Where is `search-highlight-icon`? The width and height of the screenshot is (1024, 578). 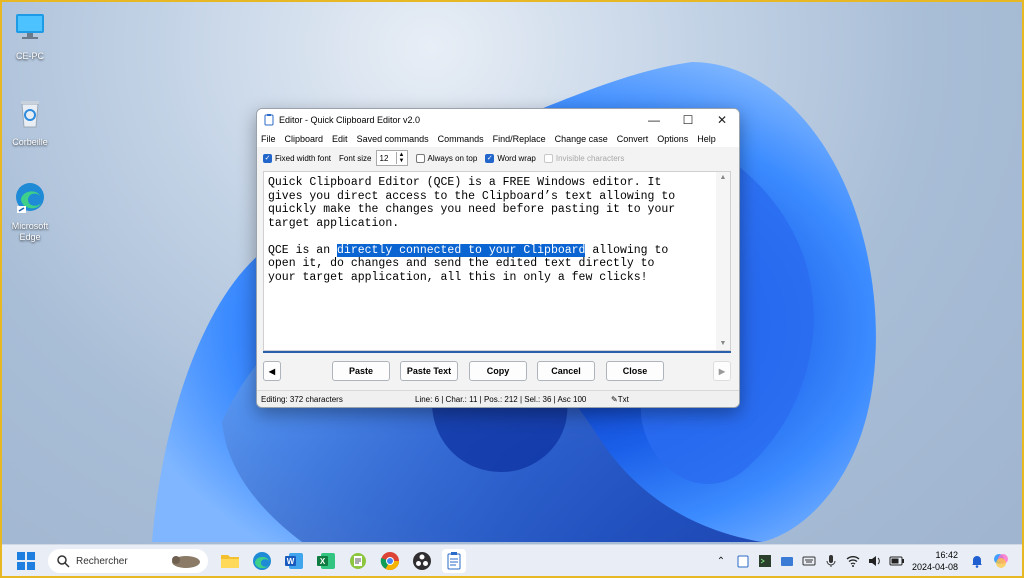
search-highlight-icon is located at coordinates (186, 562).